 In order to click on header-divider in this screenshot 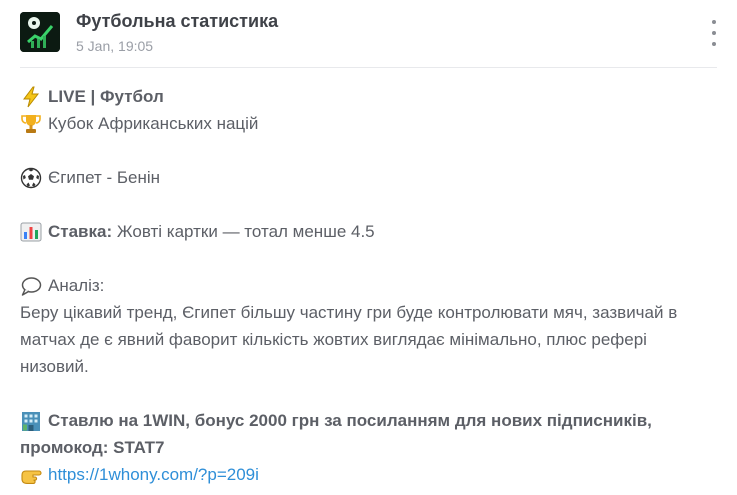, I will do `click(368, 67)`.